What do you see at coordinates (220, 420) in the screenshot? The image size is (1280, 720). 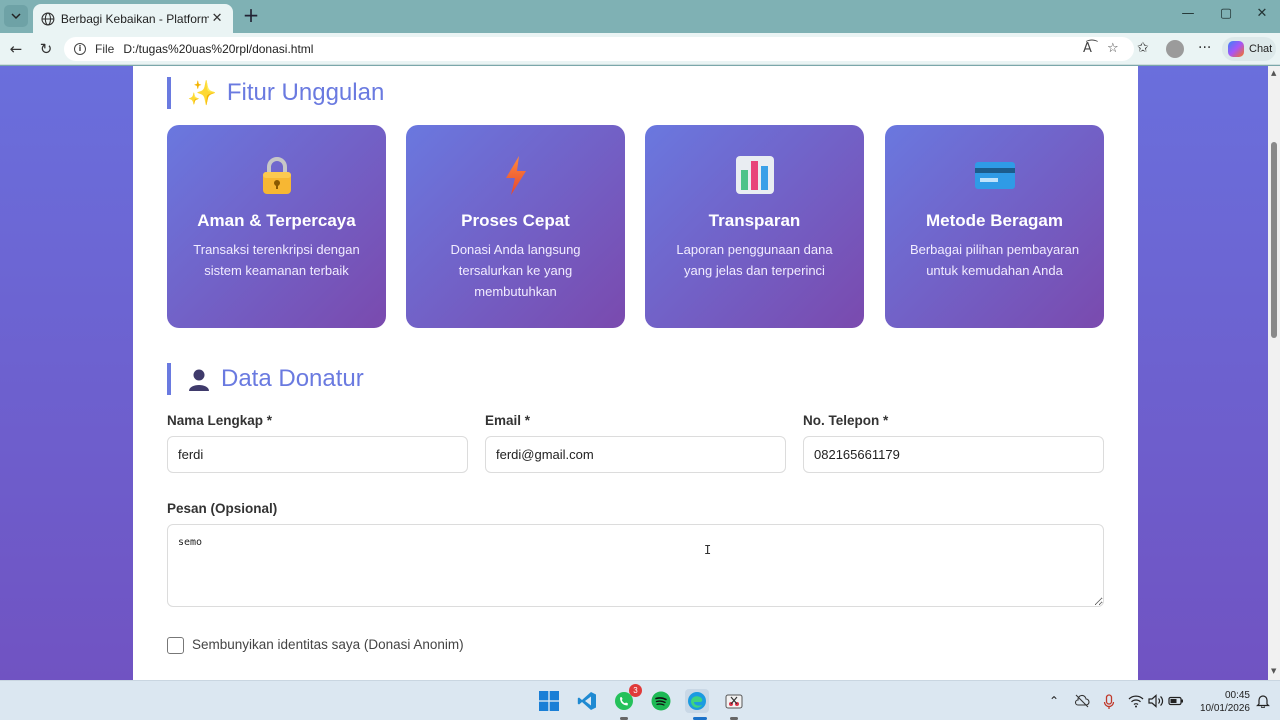 I see `name-label: Nama Lengkap *` at bounding box center [220, 420].